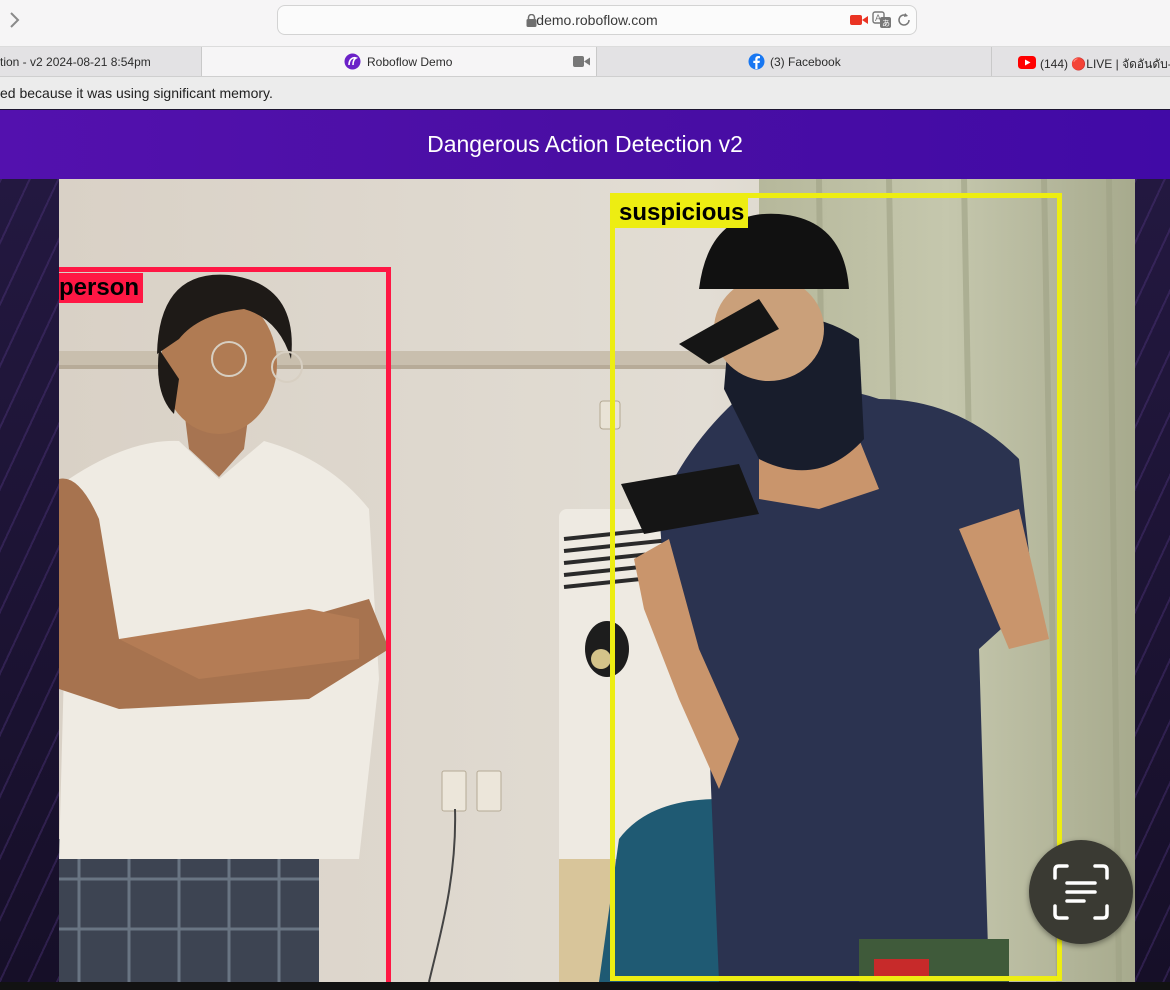 The height and width of the screenshot is (990, 1170). What do you see at coordinates (75, 62) in the screenshot?
I see `tab-label: tion - v2 2024-08-21 8:54pm` at bounding box center [75, 62].